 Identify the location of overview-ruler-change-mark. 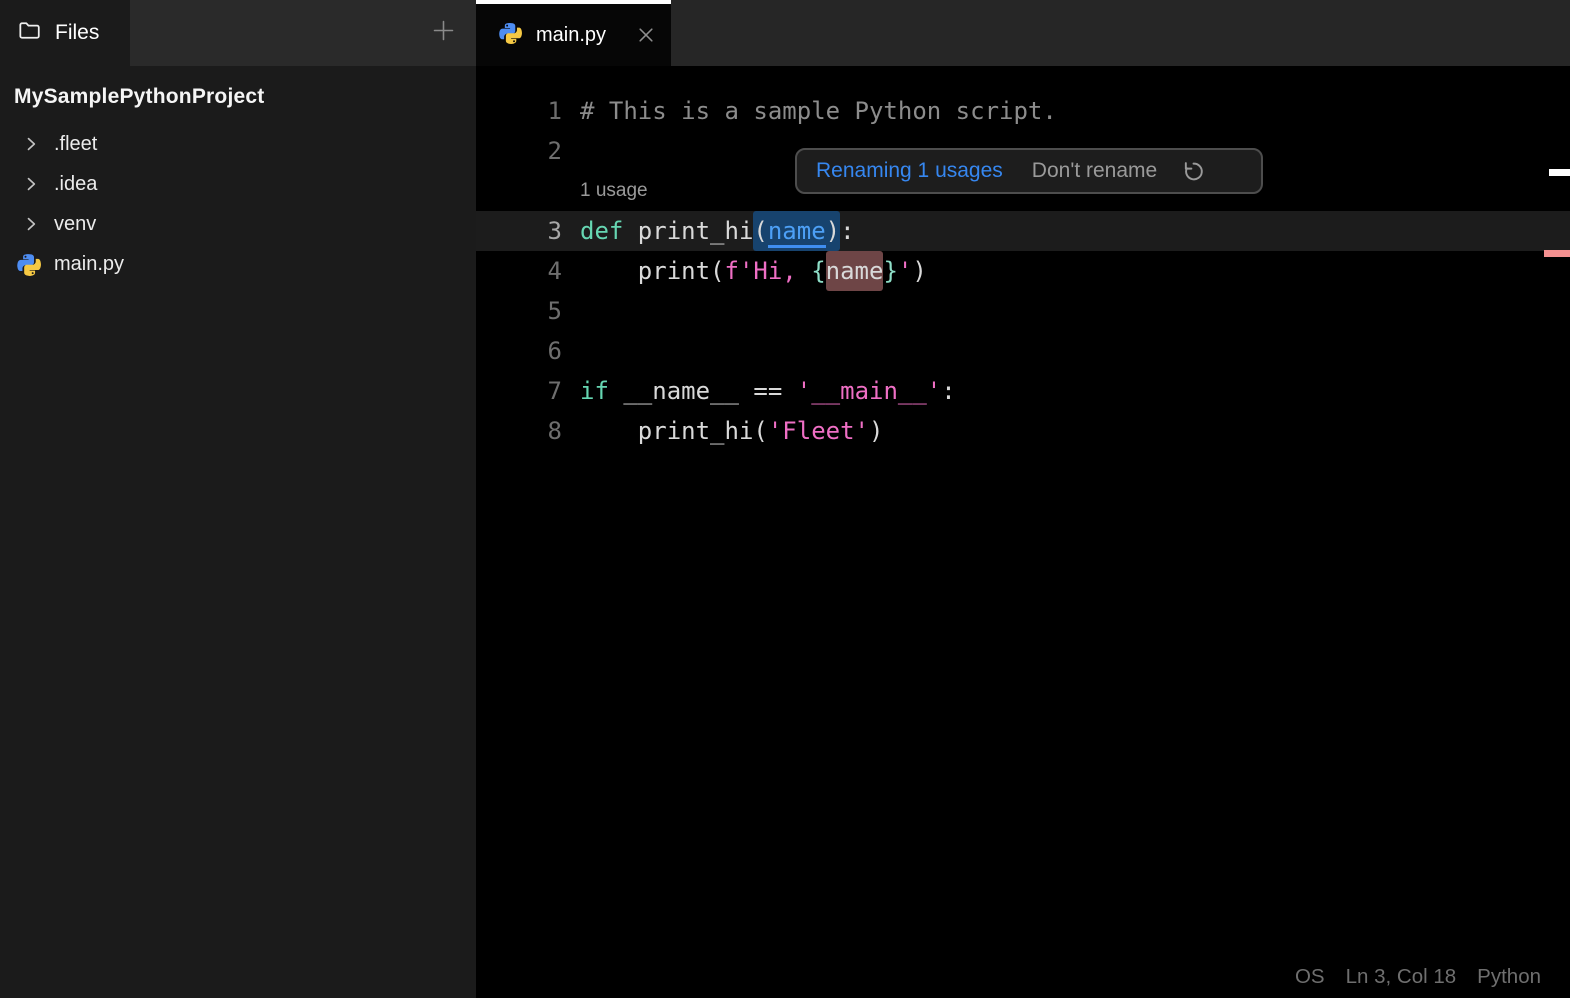
(1557, 253).